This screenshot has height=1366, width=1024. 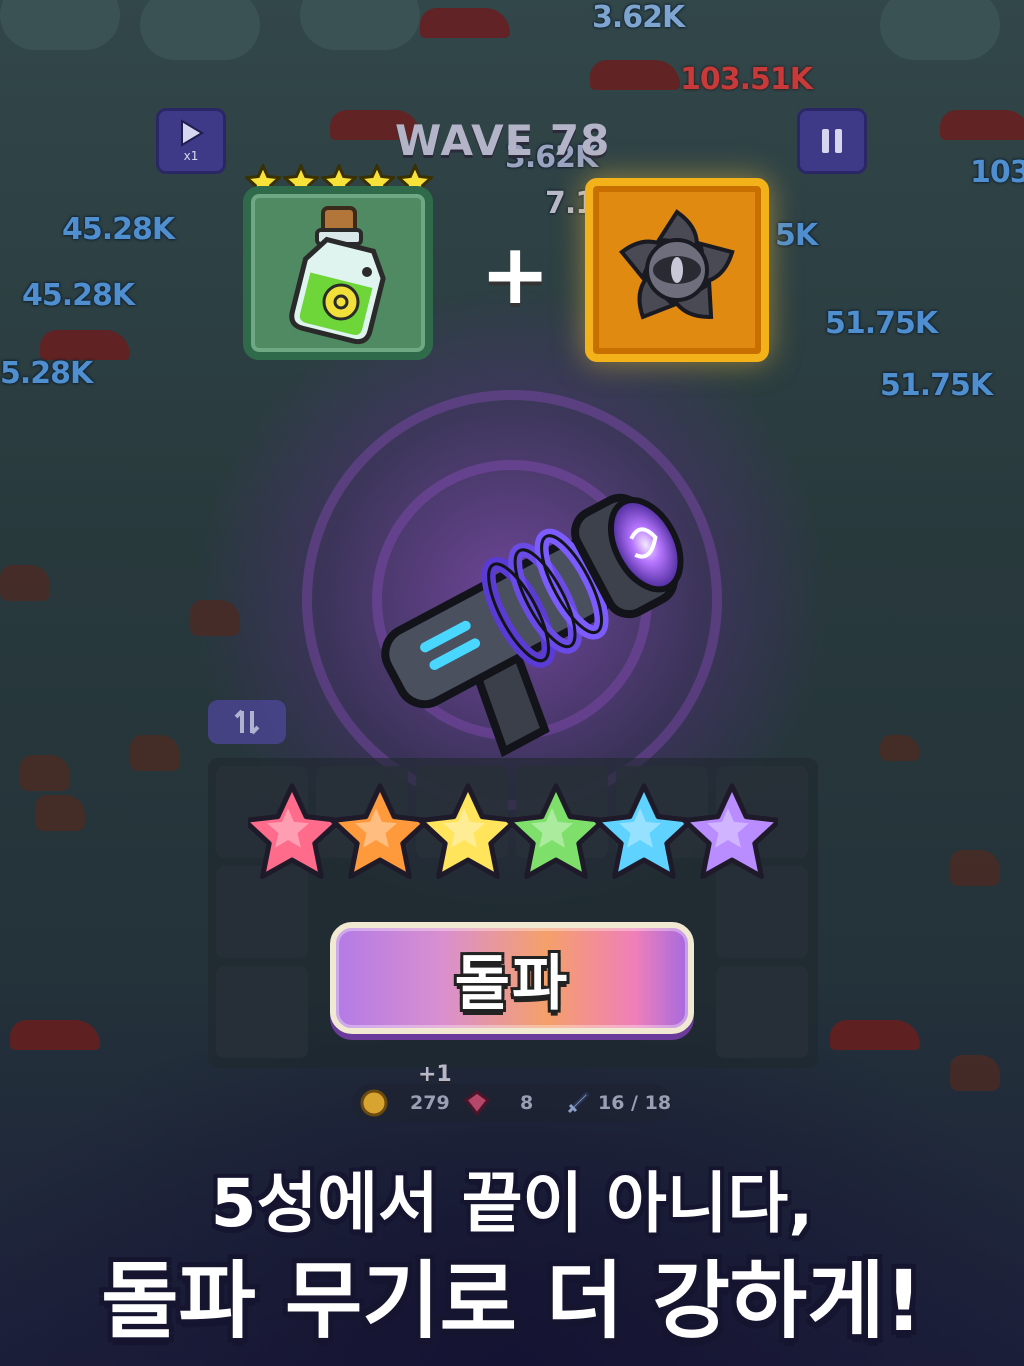 What do you see at coordinates (46, 373) in the screenshot?
I see `damage-number: 5.28K` at bounding box center [46, 373].